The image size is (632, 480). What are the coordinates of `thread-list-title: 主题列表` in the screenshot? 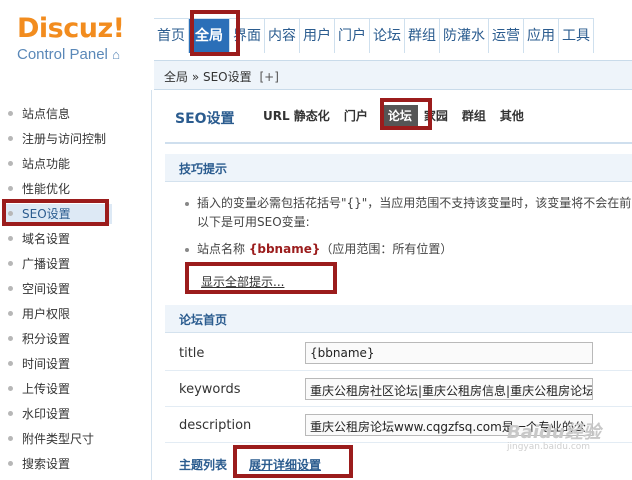 It's located at (203, 465).